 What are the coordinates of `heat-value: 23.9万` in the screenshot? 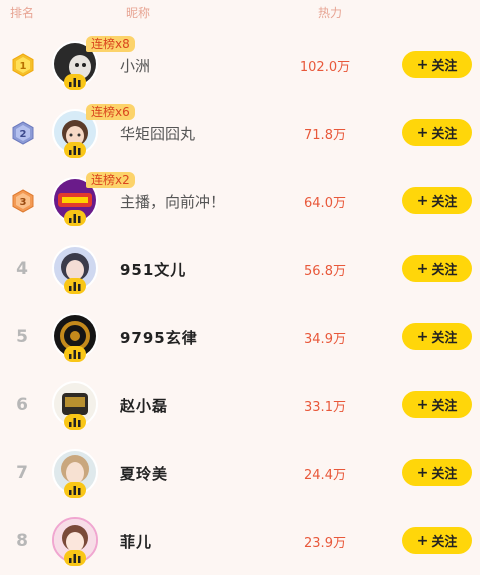 It's located at (325, 543).